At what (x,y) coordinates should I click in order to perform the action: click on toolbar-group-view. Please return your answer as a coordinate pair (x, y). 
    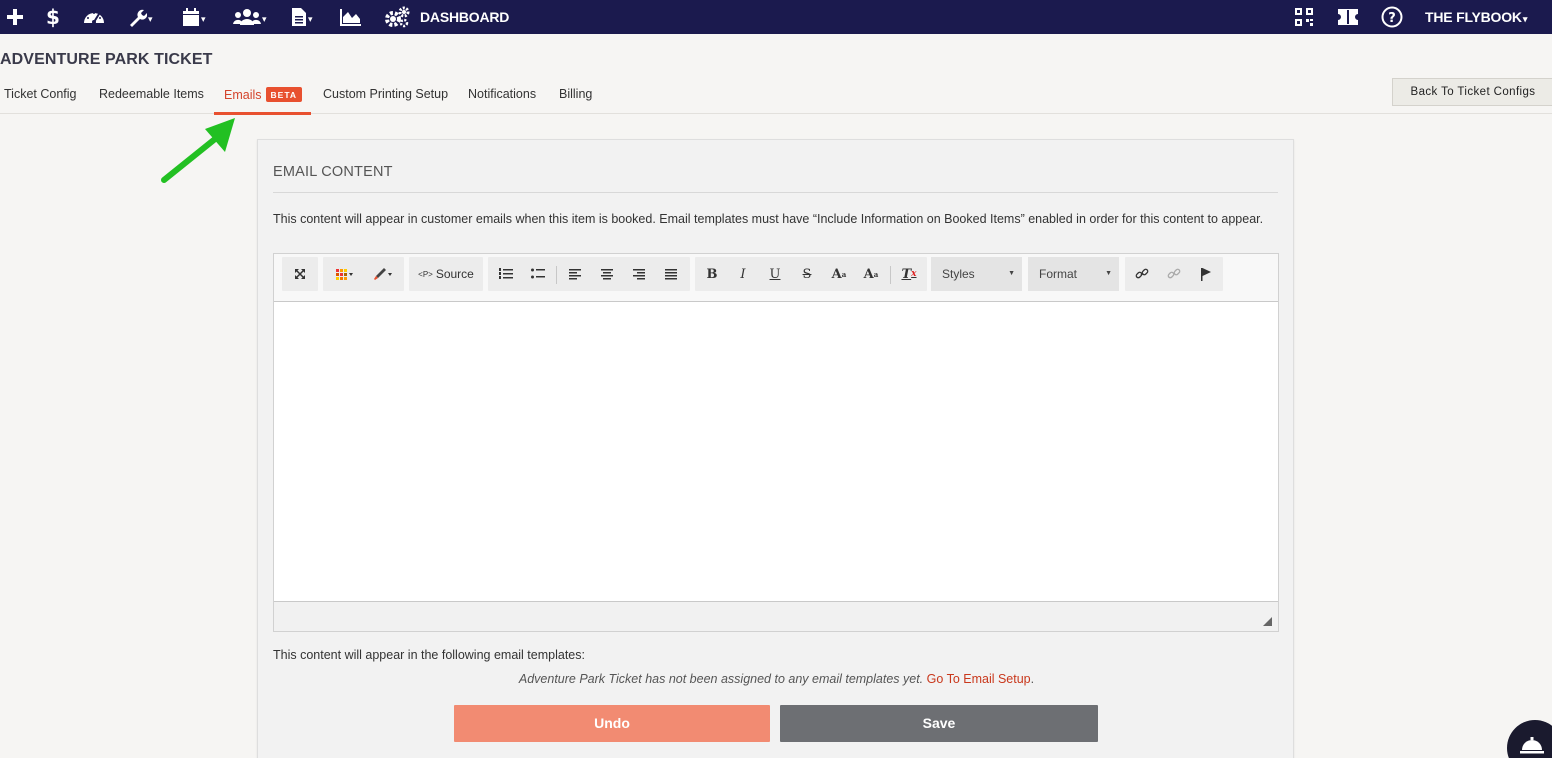
    Looking at the image, I should click on (300, 274).